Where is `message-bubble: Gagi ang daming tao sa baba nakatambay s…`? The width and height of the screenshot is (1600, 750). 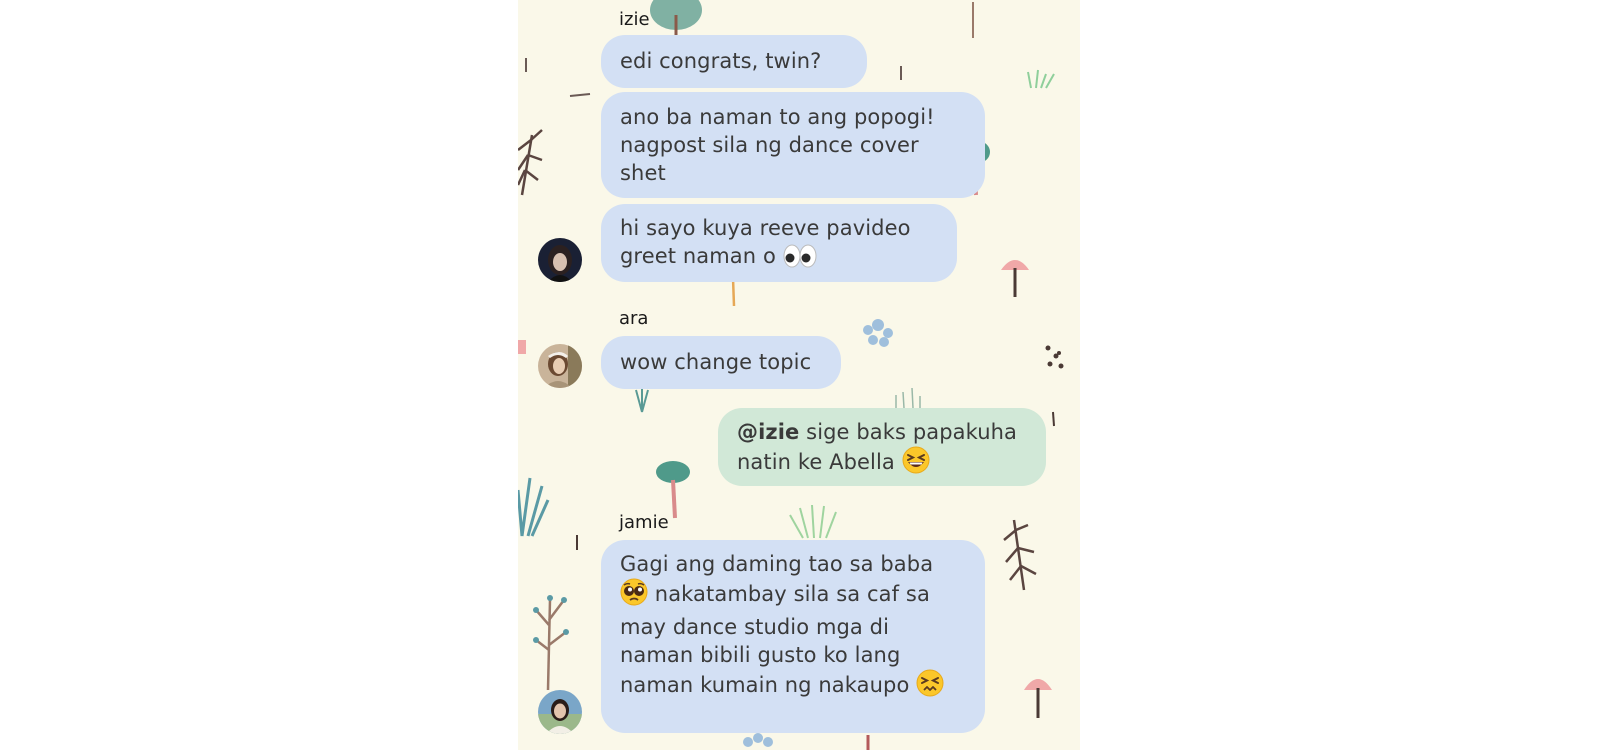
message-bubble: Gagi ang daming tao sa baba nakatambay s… is located at coordinates (793, 636).